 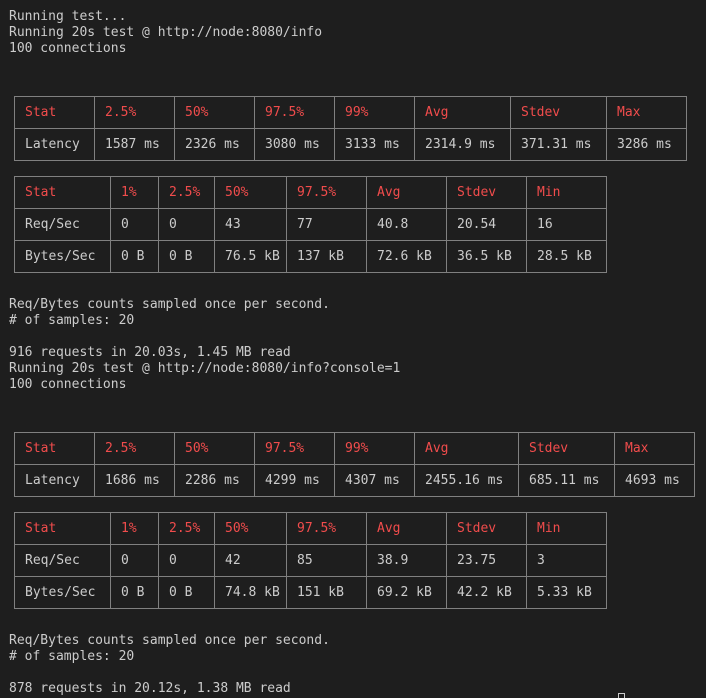 I want to click on output-line-summary: 916 requests in 20.03s, 1.45 MB read, so click(x=150, y=352).